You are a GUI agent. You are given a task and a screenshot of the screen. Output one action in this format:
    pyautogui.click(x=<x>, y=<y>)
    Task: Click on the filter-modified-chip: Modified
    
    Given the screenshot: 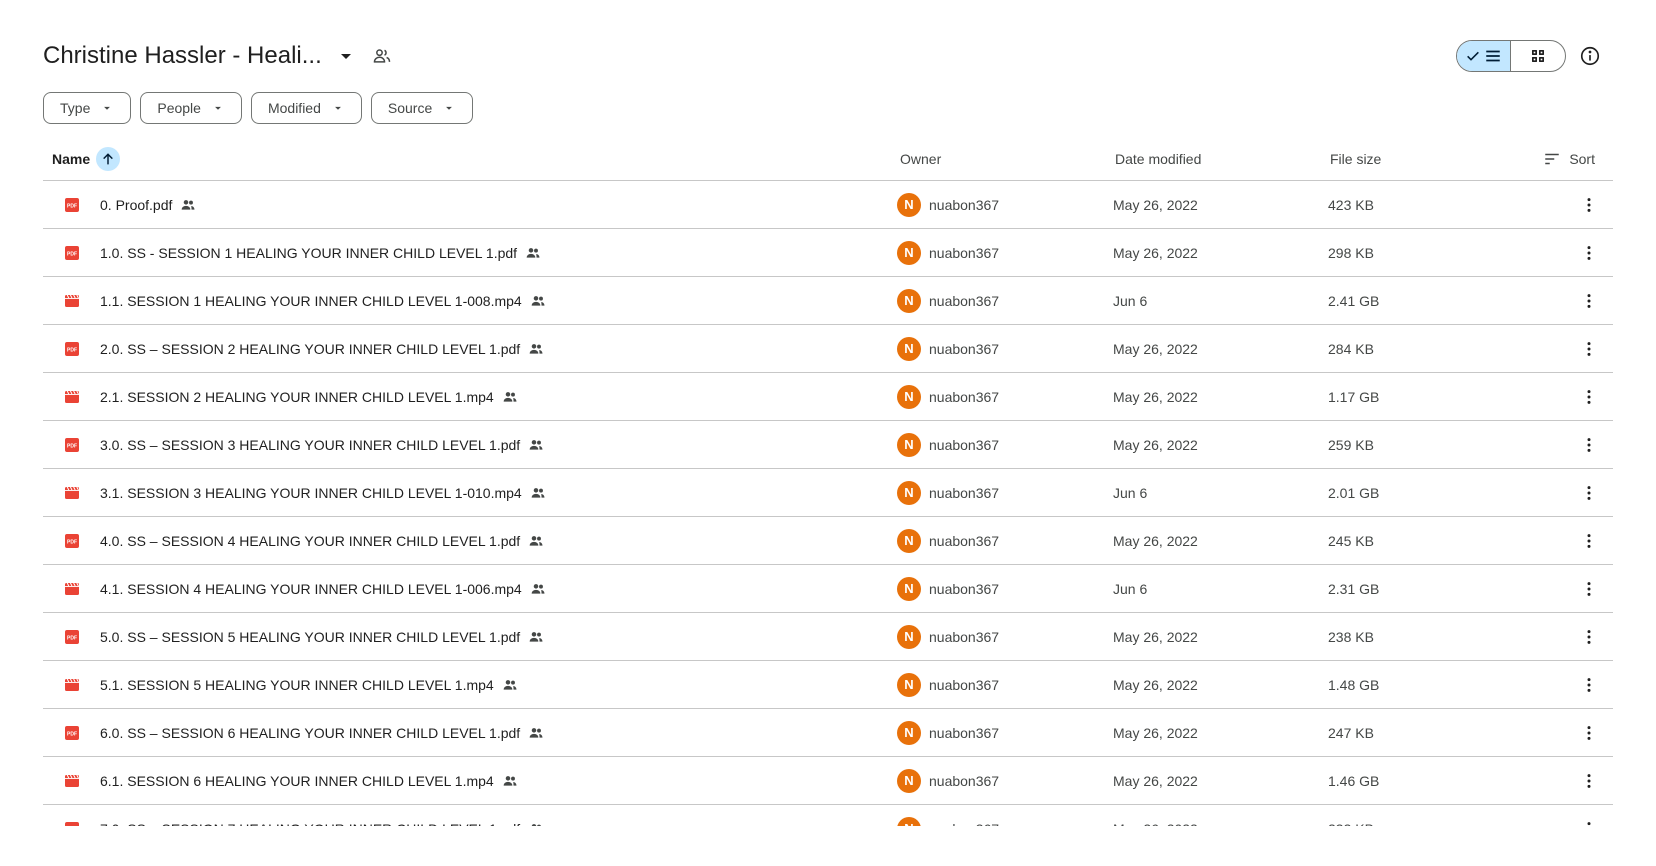 What is the action you would take?
    pyautogui.click(x=306, y=108)
    